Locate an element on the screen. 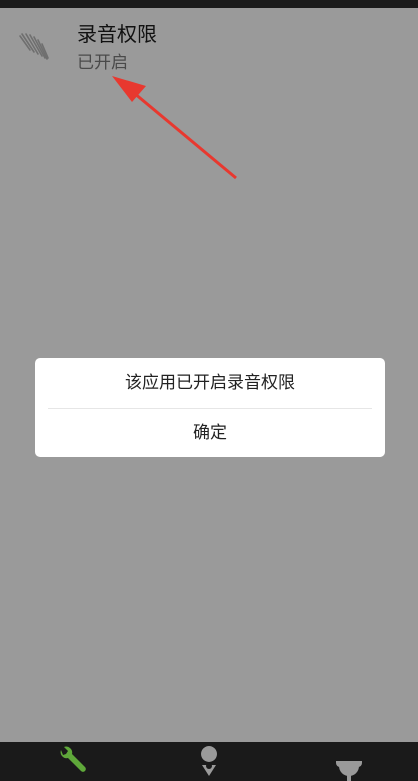  nav-ranking is located at coordinates (349, 761).